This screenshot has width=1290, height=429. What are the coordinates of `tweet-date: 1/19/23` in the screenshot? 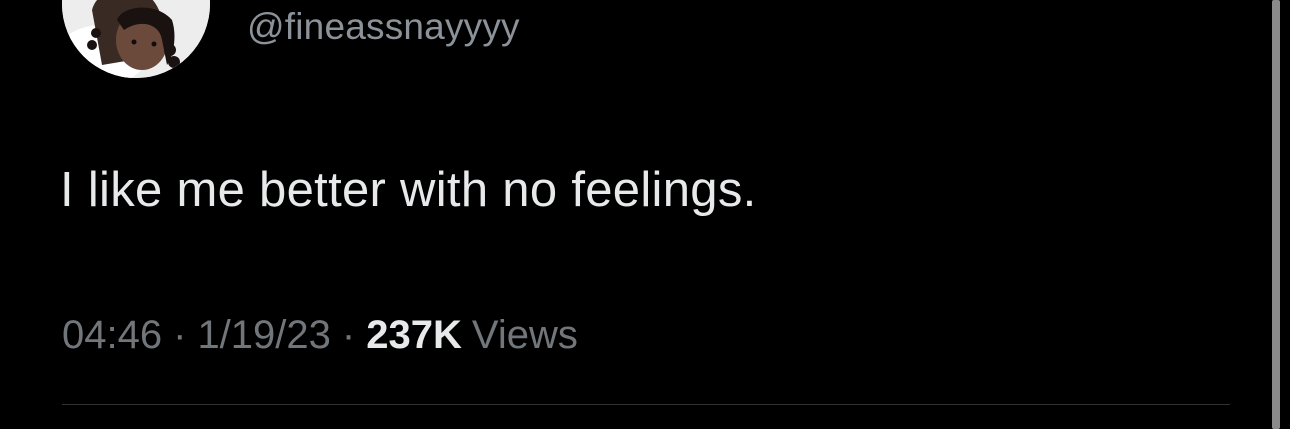 It's located at (263, 335).